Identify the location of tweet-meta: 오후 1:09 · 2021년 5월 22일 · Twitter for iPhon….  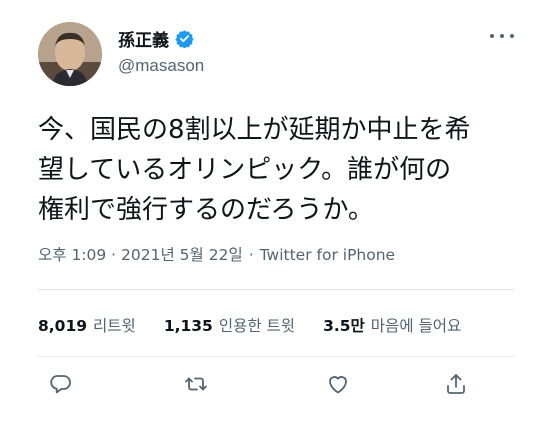
(216, 254).